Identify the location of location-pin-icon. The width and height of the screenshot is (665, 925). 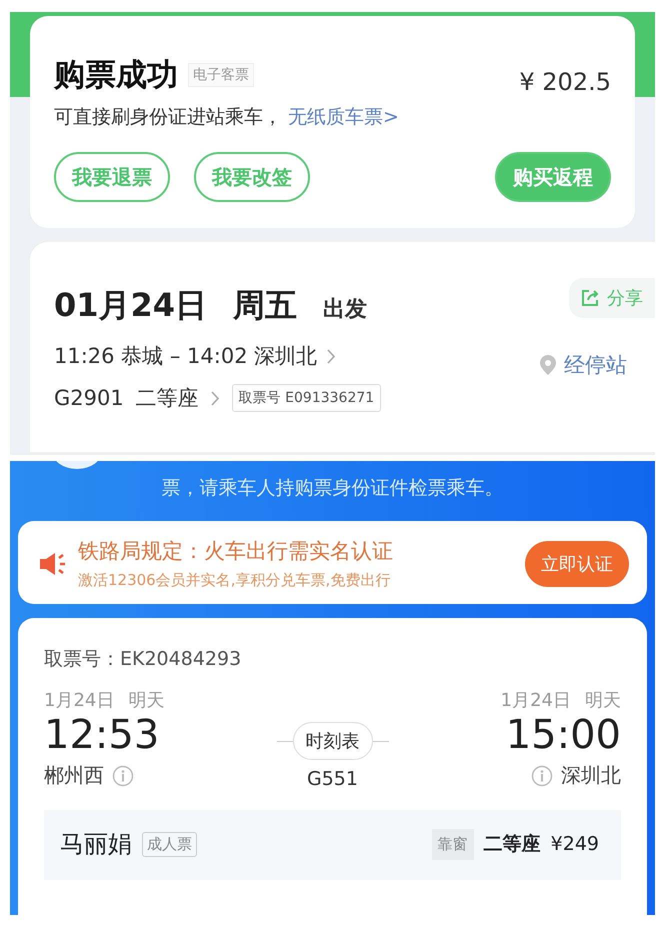
(548, 365).